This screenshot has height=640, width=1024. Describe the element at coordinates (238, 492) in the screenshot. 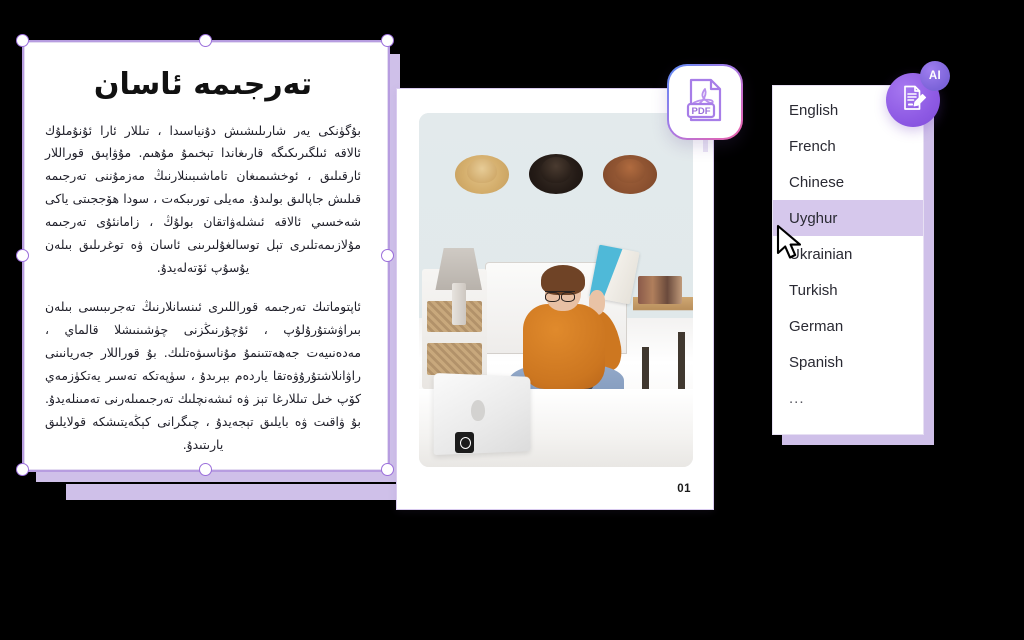

I see `text-card-shadow-tail` at that location.